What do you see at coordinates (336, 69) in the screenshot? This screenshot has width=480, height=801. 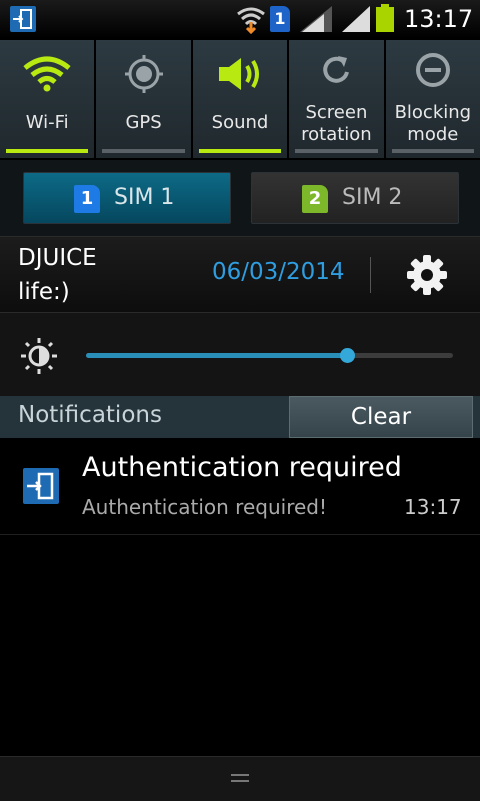 I see `rotation-icon` at bounding box center [336, 69].